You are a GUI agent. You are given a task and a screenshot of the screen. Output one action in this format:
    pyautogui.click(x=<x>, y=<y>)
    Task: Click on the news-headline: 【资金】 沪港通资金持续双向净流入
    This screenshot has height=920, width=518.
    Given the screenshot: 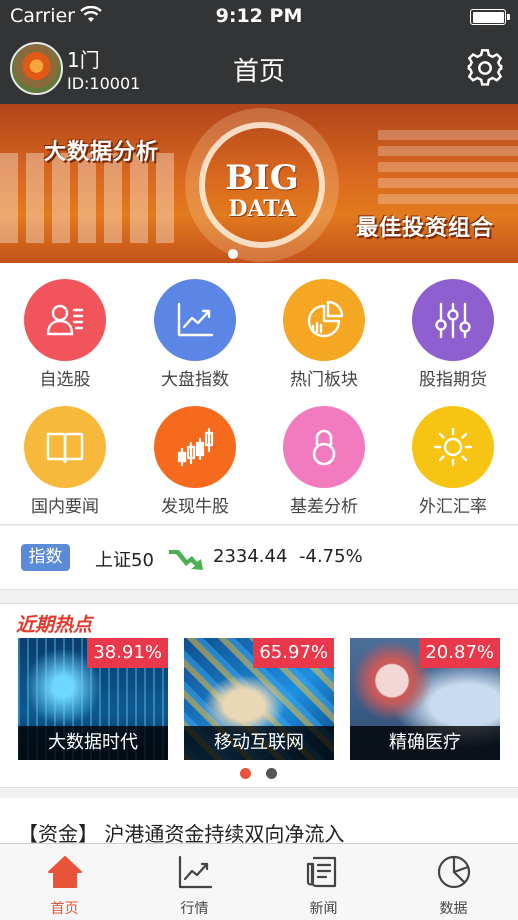 What is the action you would take?
    pyautogui.click(x=181, y=832)
    